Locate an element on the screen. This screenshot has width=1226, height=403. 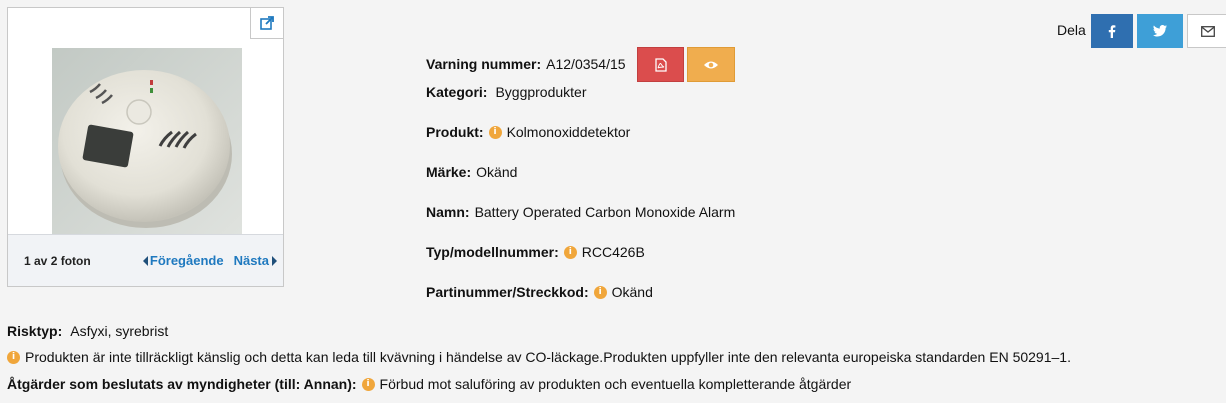
brand-value: Okänd is located at coordinates (497, 172).